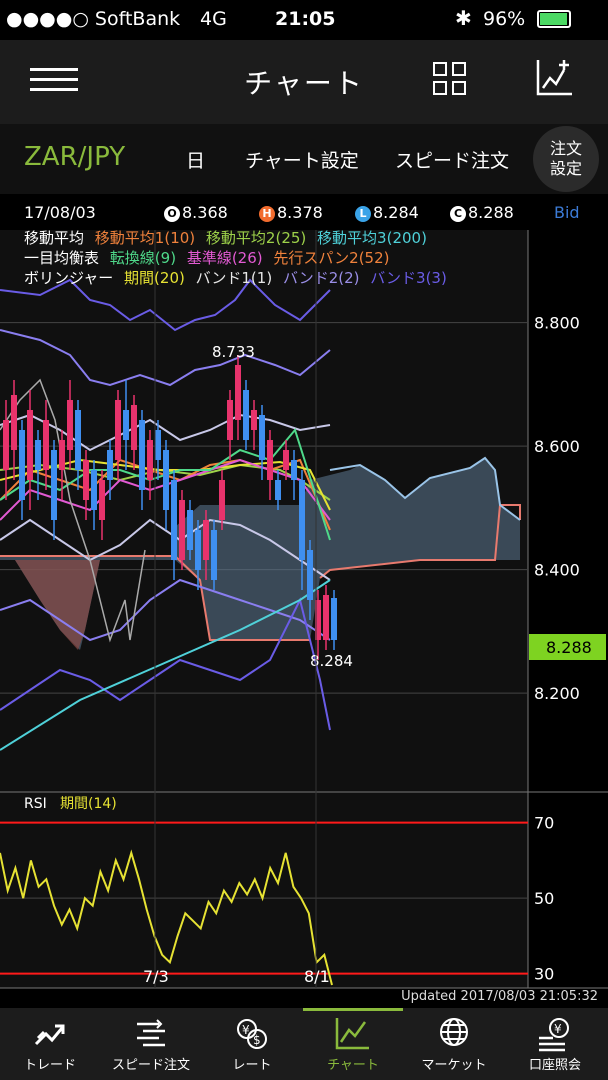 The height and width of the screenshot is (1080, 608). I want to click on chart-icon, so click(352, 1034).